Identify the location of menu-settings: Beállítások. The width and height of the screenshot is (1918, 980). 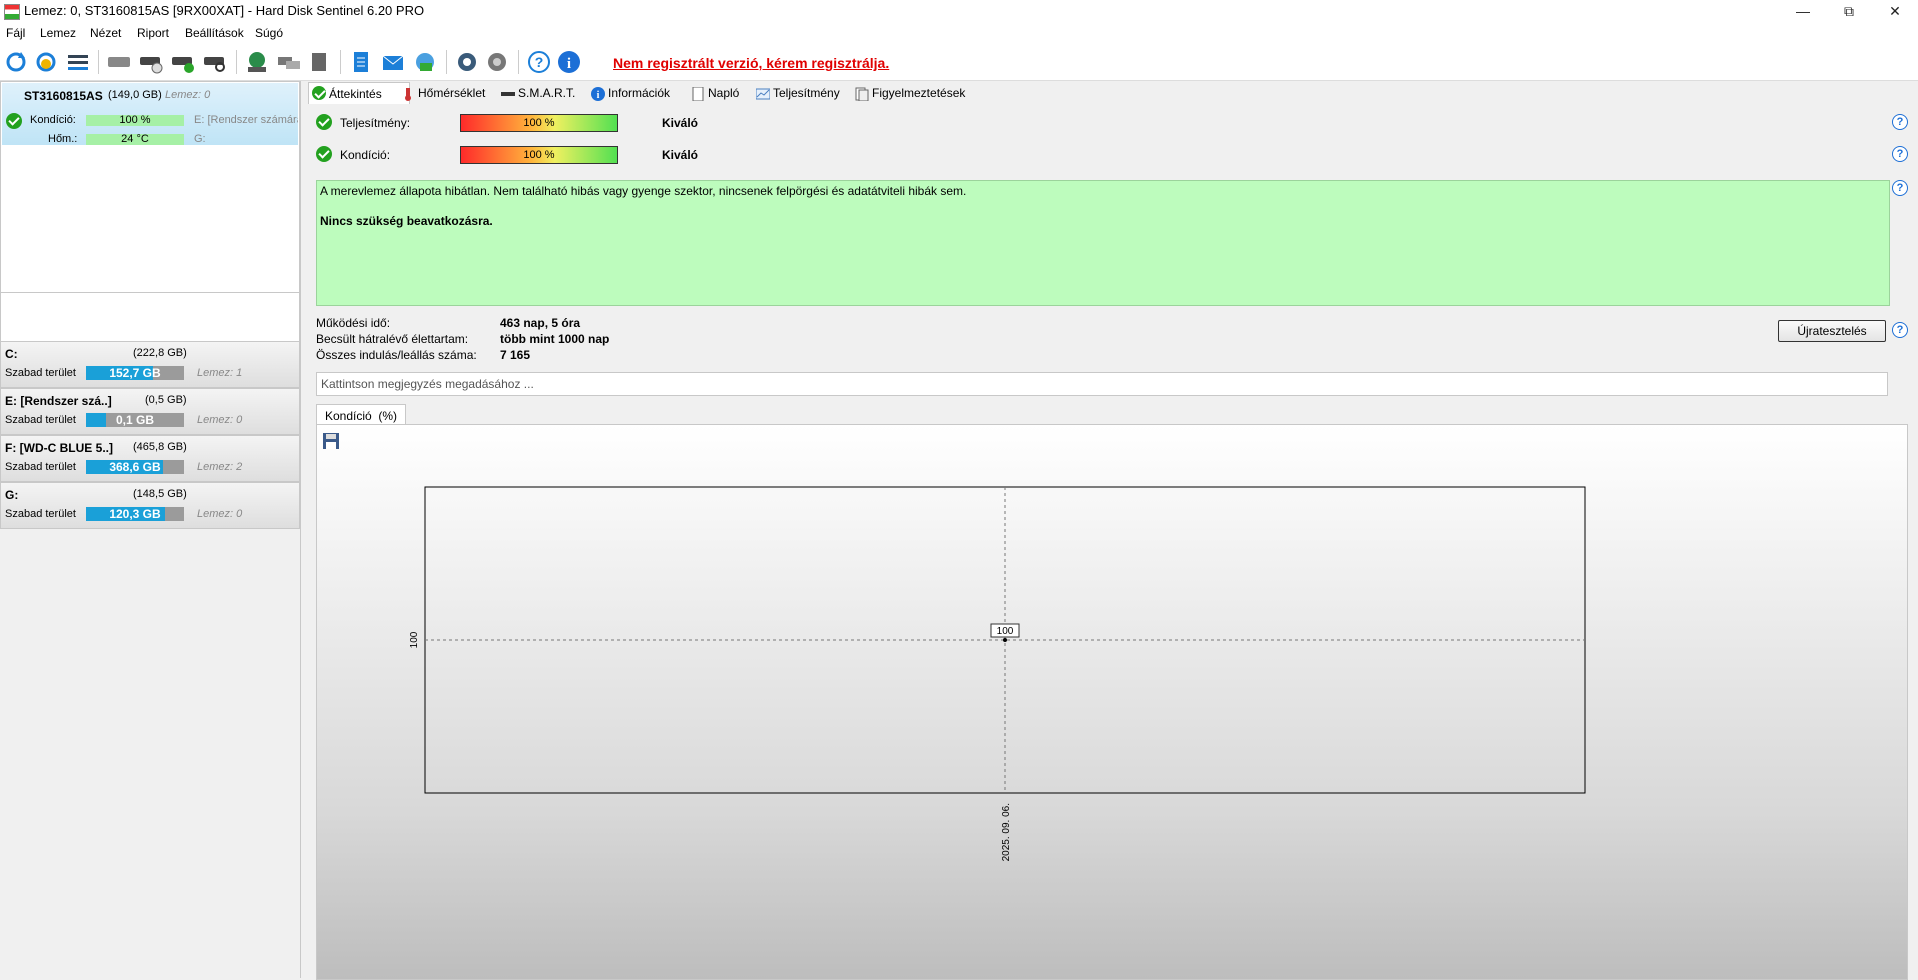
(214, 33).